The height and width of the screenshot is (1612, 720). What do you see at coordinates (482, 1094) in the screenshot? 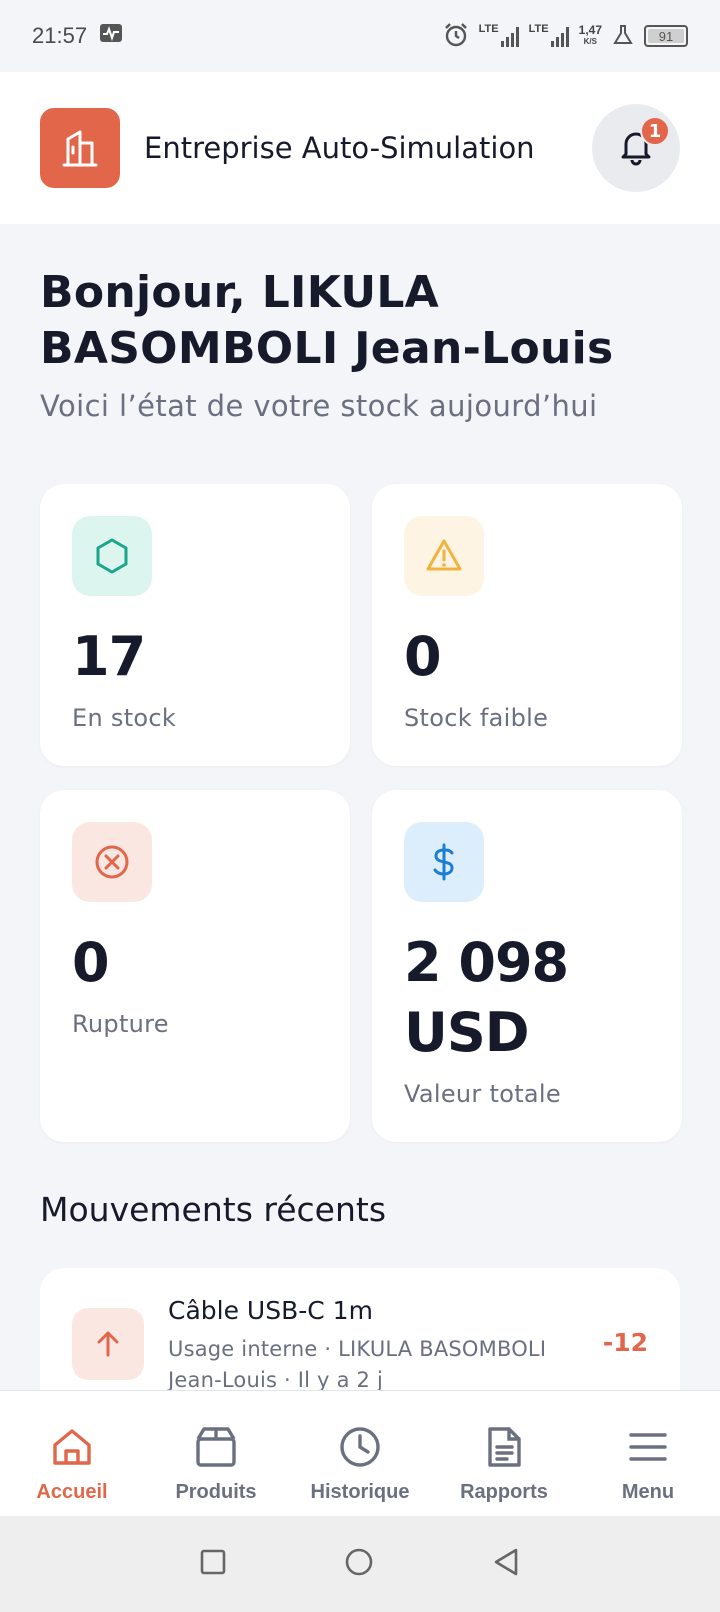
I see `stat-label: Valeur totale` at bounding box center [482, 1094].